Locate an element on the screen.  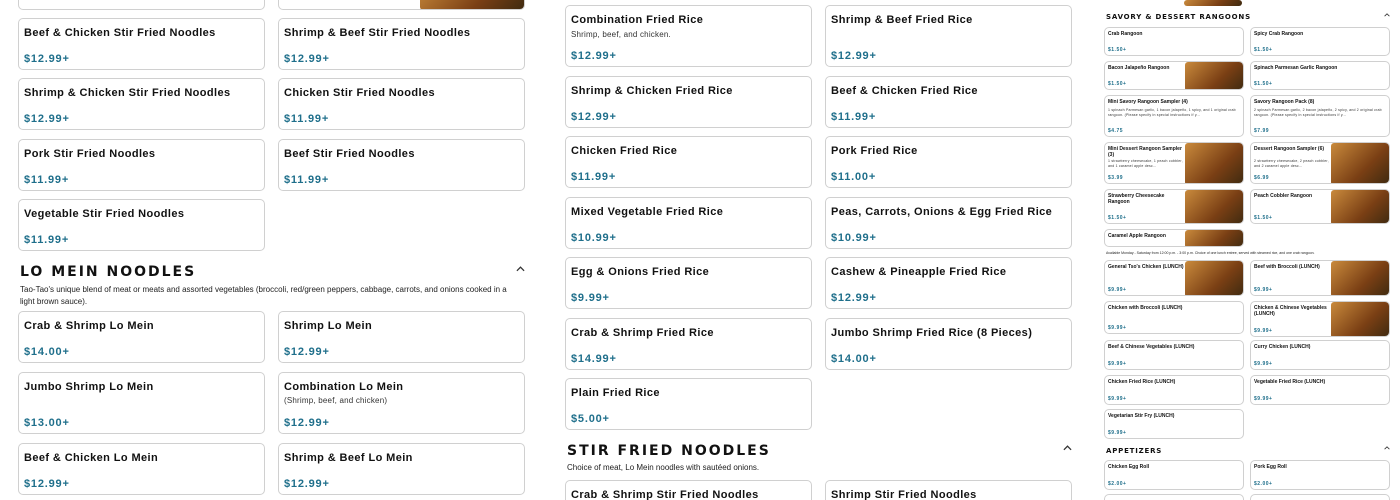
item-name: Mixed Vegetable Fried Rice is located at coordinates (647, 212).